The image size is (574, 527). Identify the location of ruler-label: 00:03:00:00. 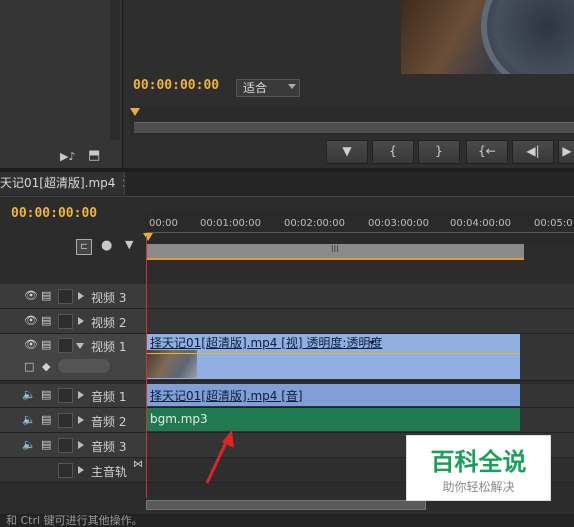
(399, 223).